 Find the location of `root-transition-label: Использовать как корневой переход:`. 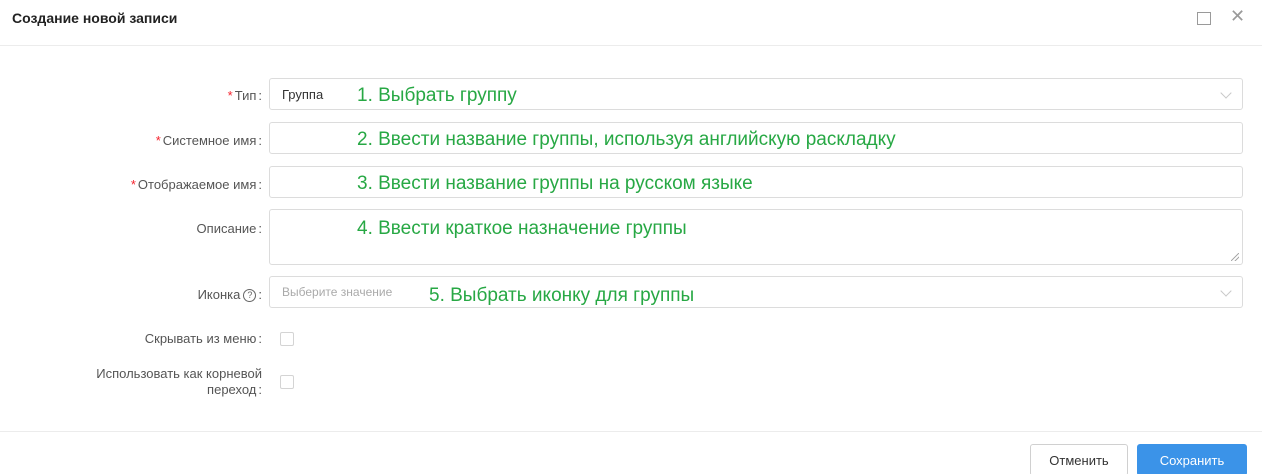

root-transition-label: Использовать как корневой переход: is located at coordinates (179, 381).